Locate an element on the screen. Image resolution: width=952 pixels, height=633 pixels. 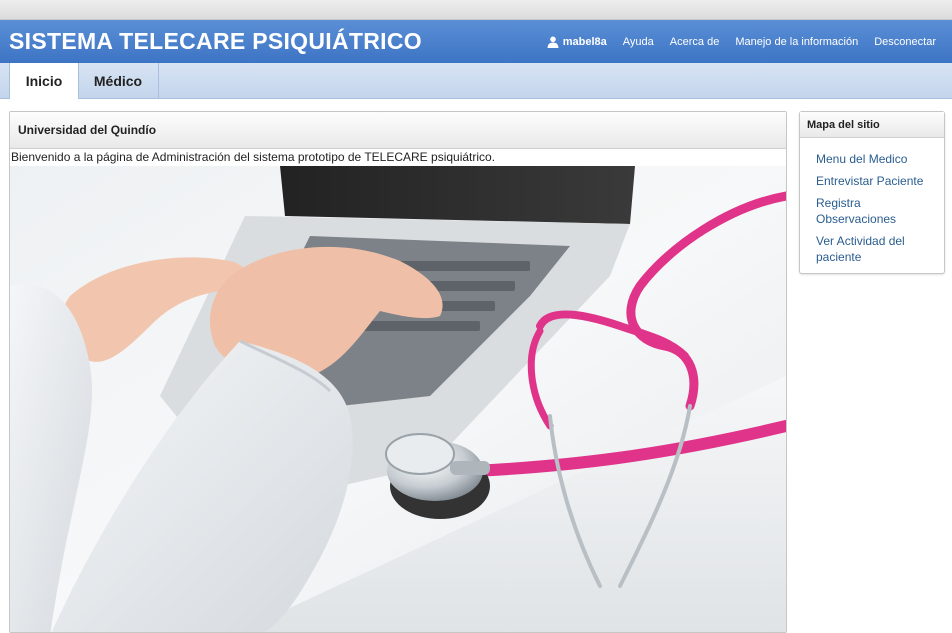
sitemap-link-ver-actividad: Ver Actividad del paciente is located at coordinates (876, 249).